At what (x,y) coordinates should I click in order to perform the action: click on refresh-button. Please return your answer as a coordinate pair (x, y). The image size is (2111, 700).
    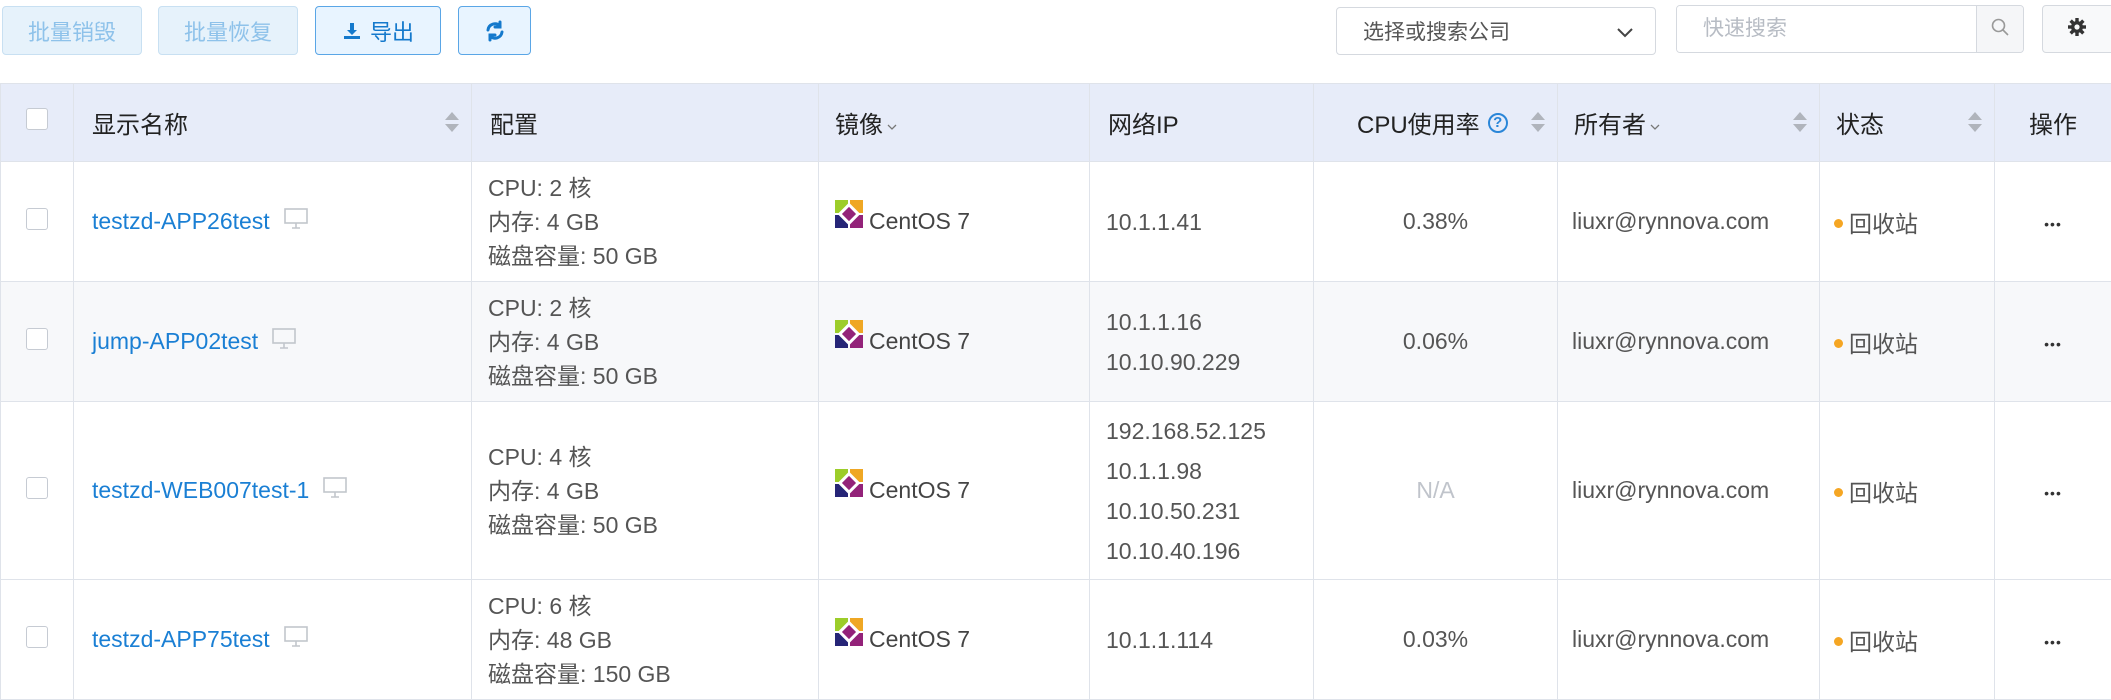
    Looking at the image, I should click on (494, 30).